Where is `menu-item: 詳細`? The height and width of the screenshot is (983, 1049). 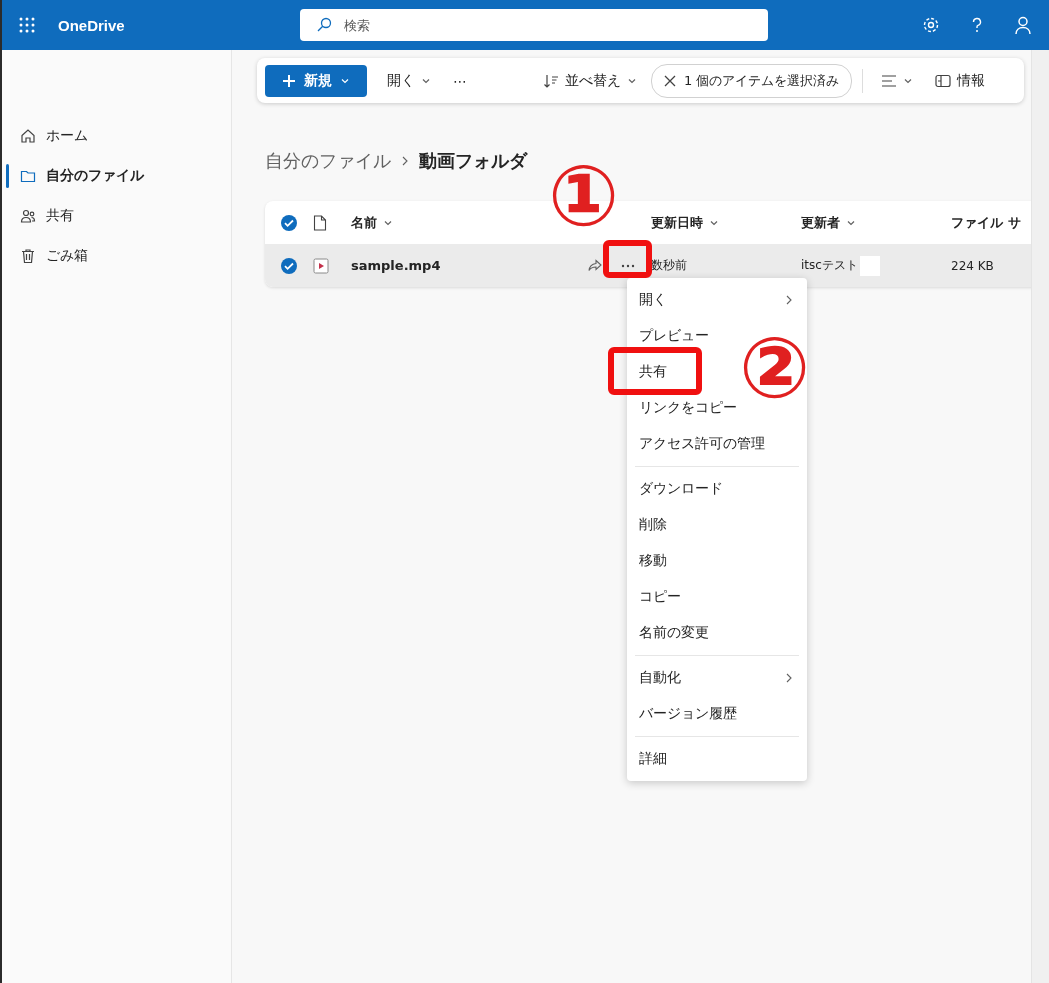
menu-item: 詳細 is located at coordinates (654, 759).